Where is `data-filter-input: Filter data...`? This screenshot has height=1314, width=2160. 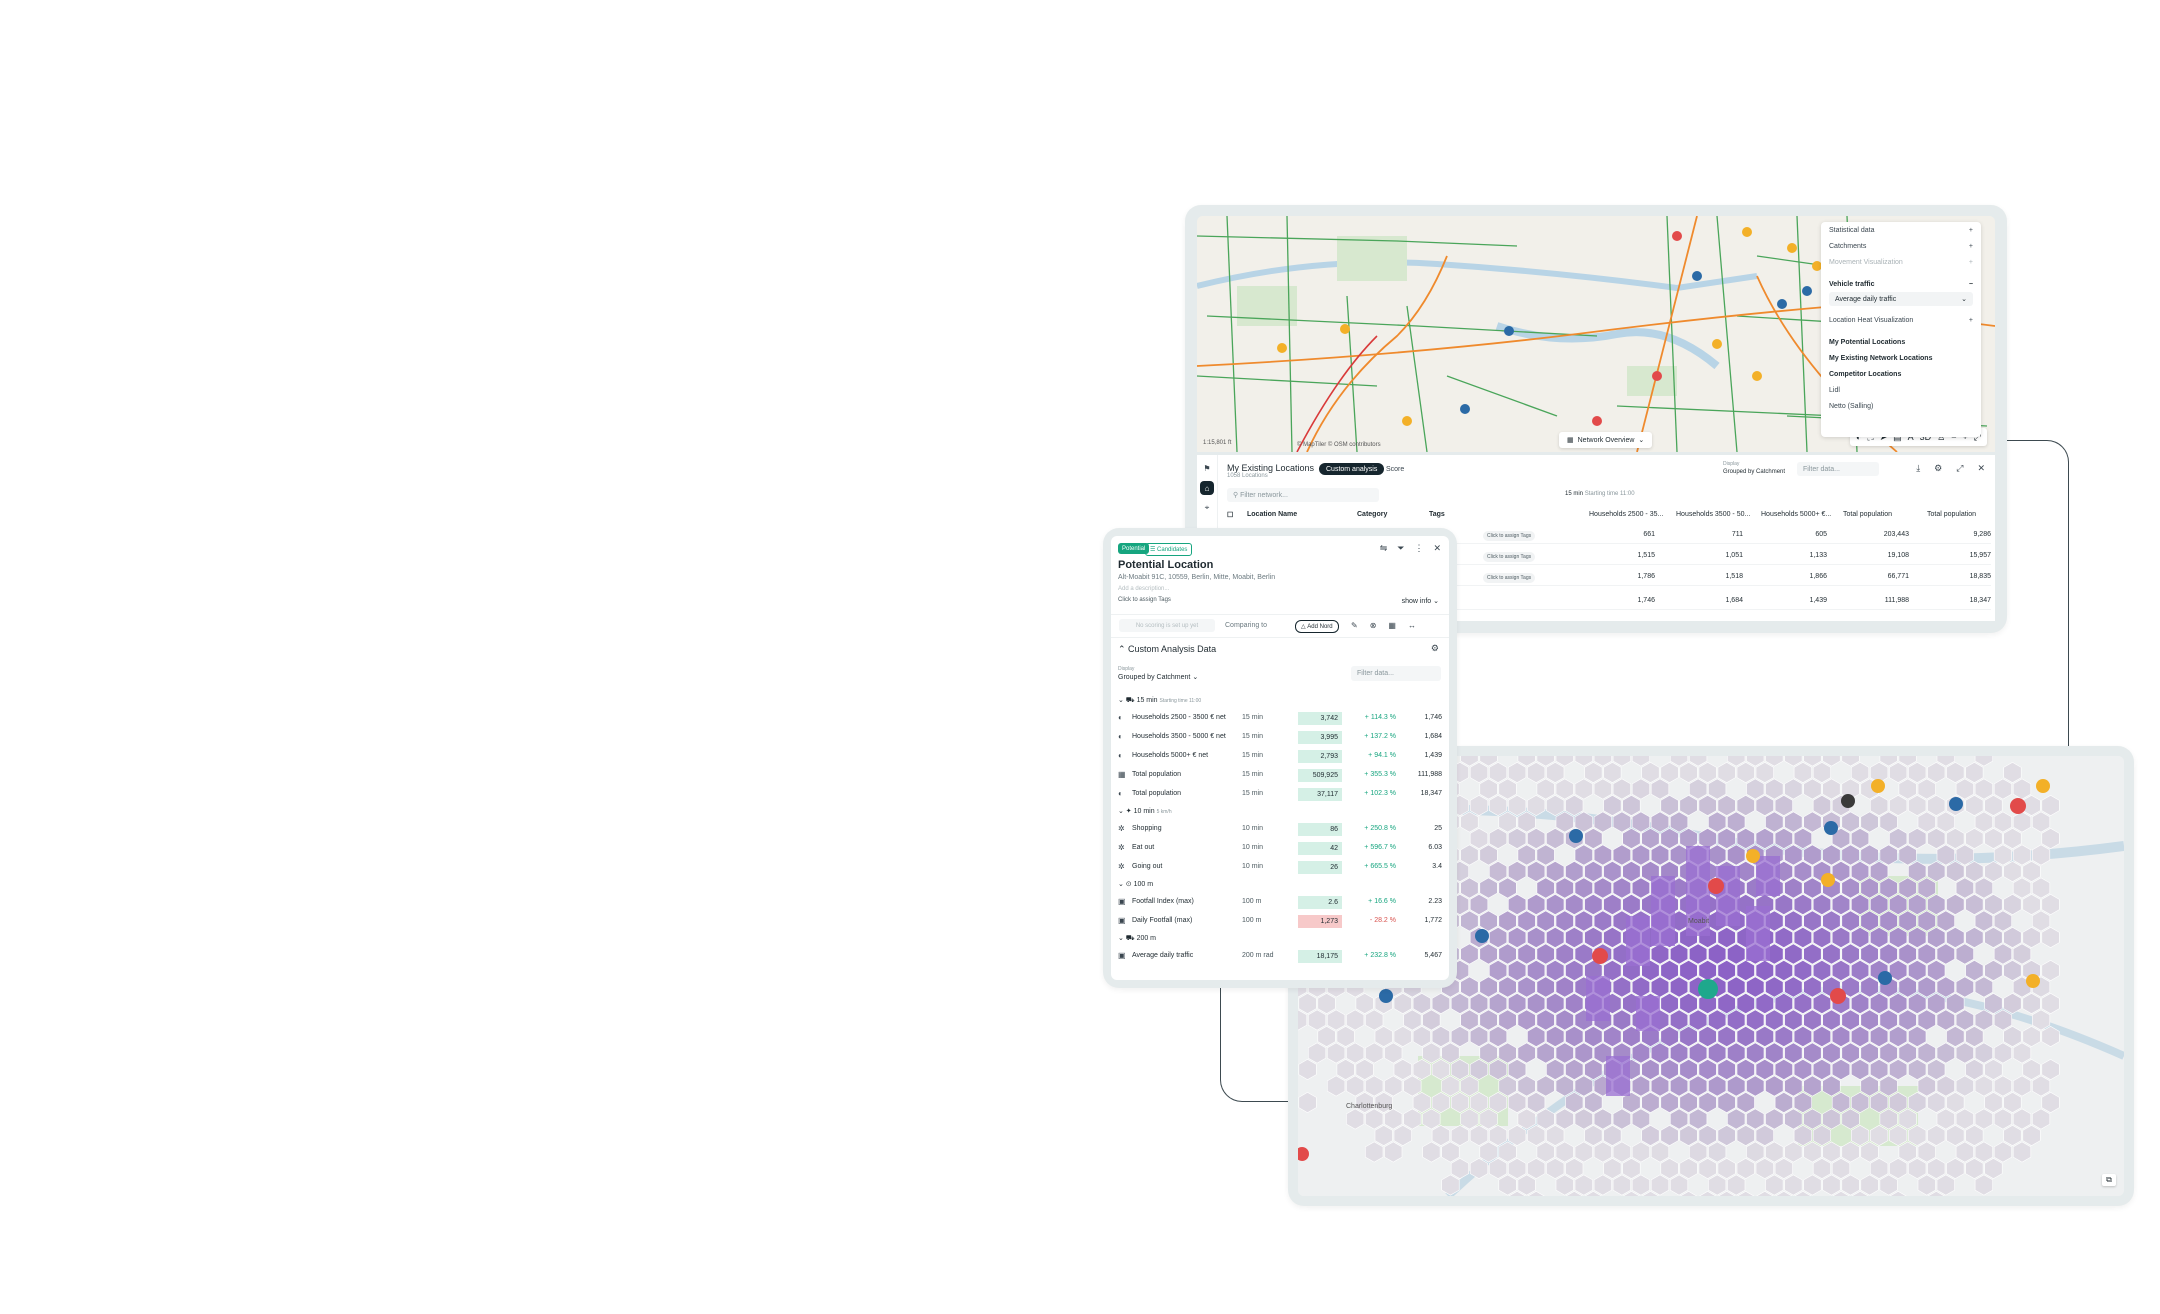
data-filter-input: Filter data... is located at coordinates (1396, 673).